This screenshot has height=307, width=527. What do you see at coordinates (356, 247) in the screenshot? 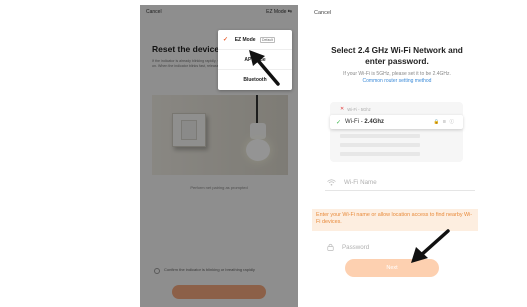
I see `password-placeholder: Password` at bounding box center [356, 247].